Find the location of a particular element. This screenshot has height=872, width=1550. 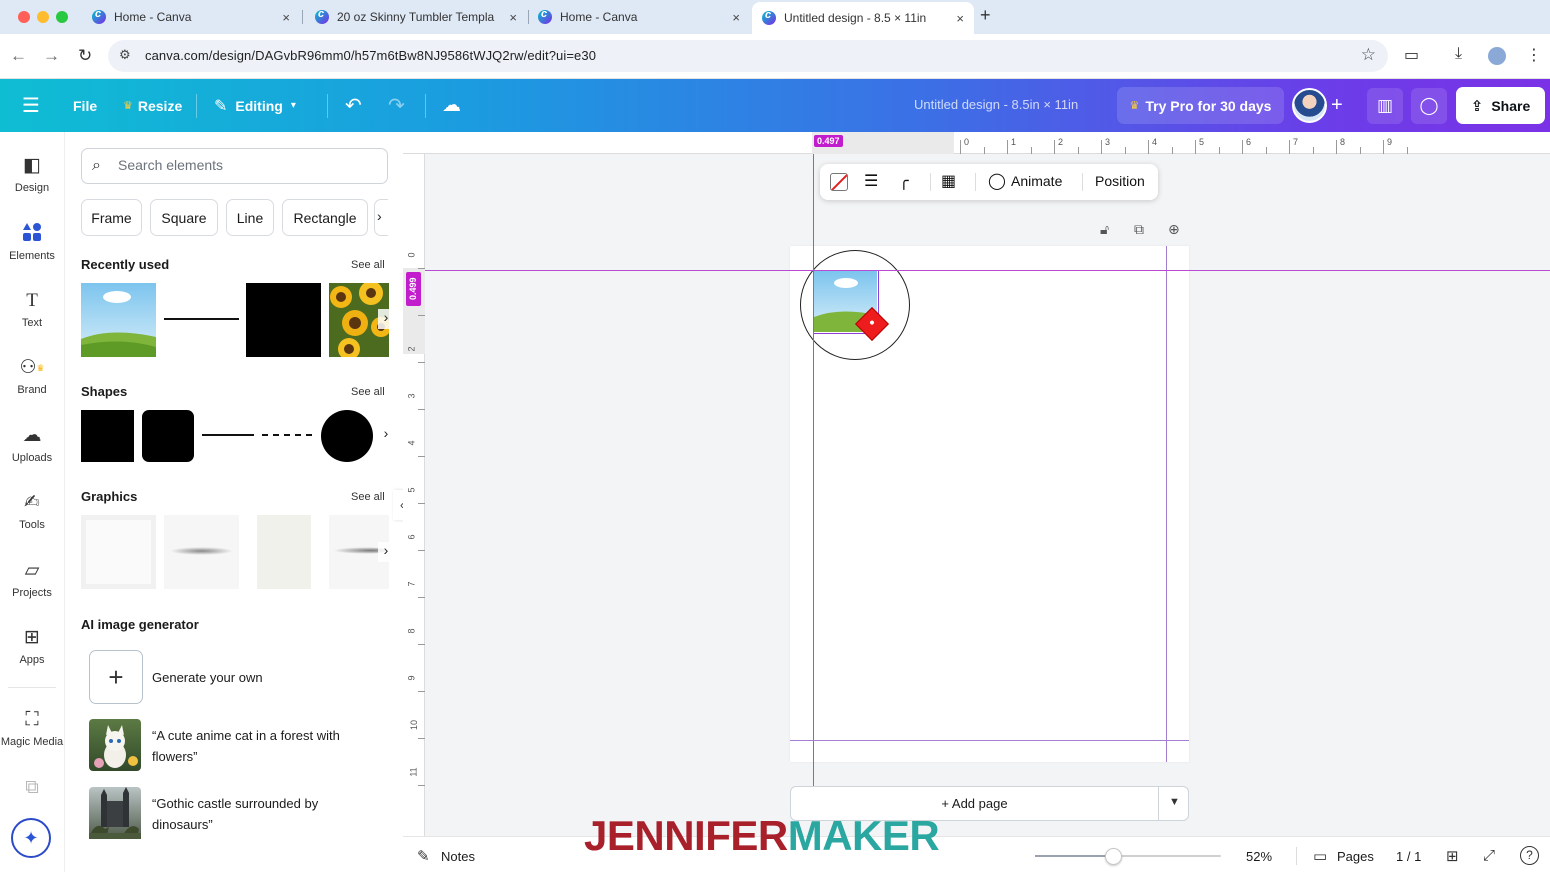

window-minimize-button is located at coordinates (43, 17).